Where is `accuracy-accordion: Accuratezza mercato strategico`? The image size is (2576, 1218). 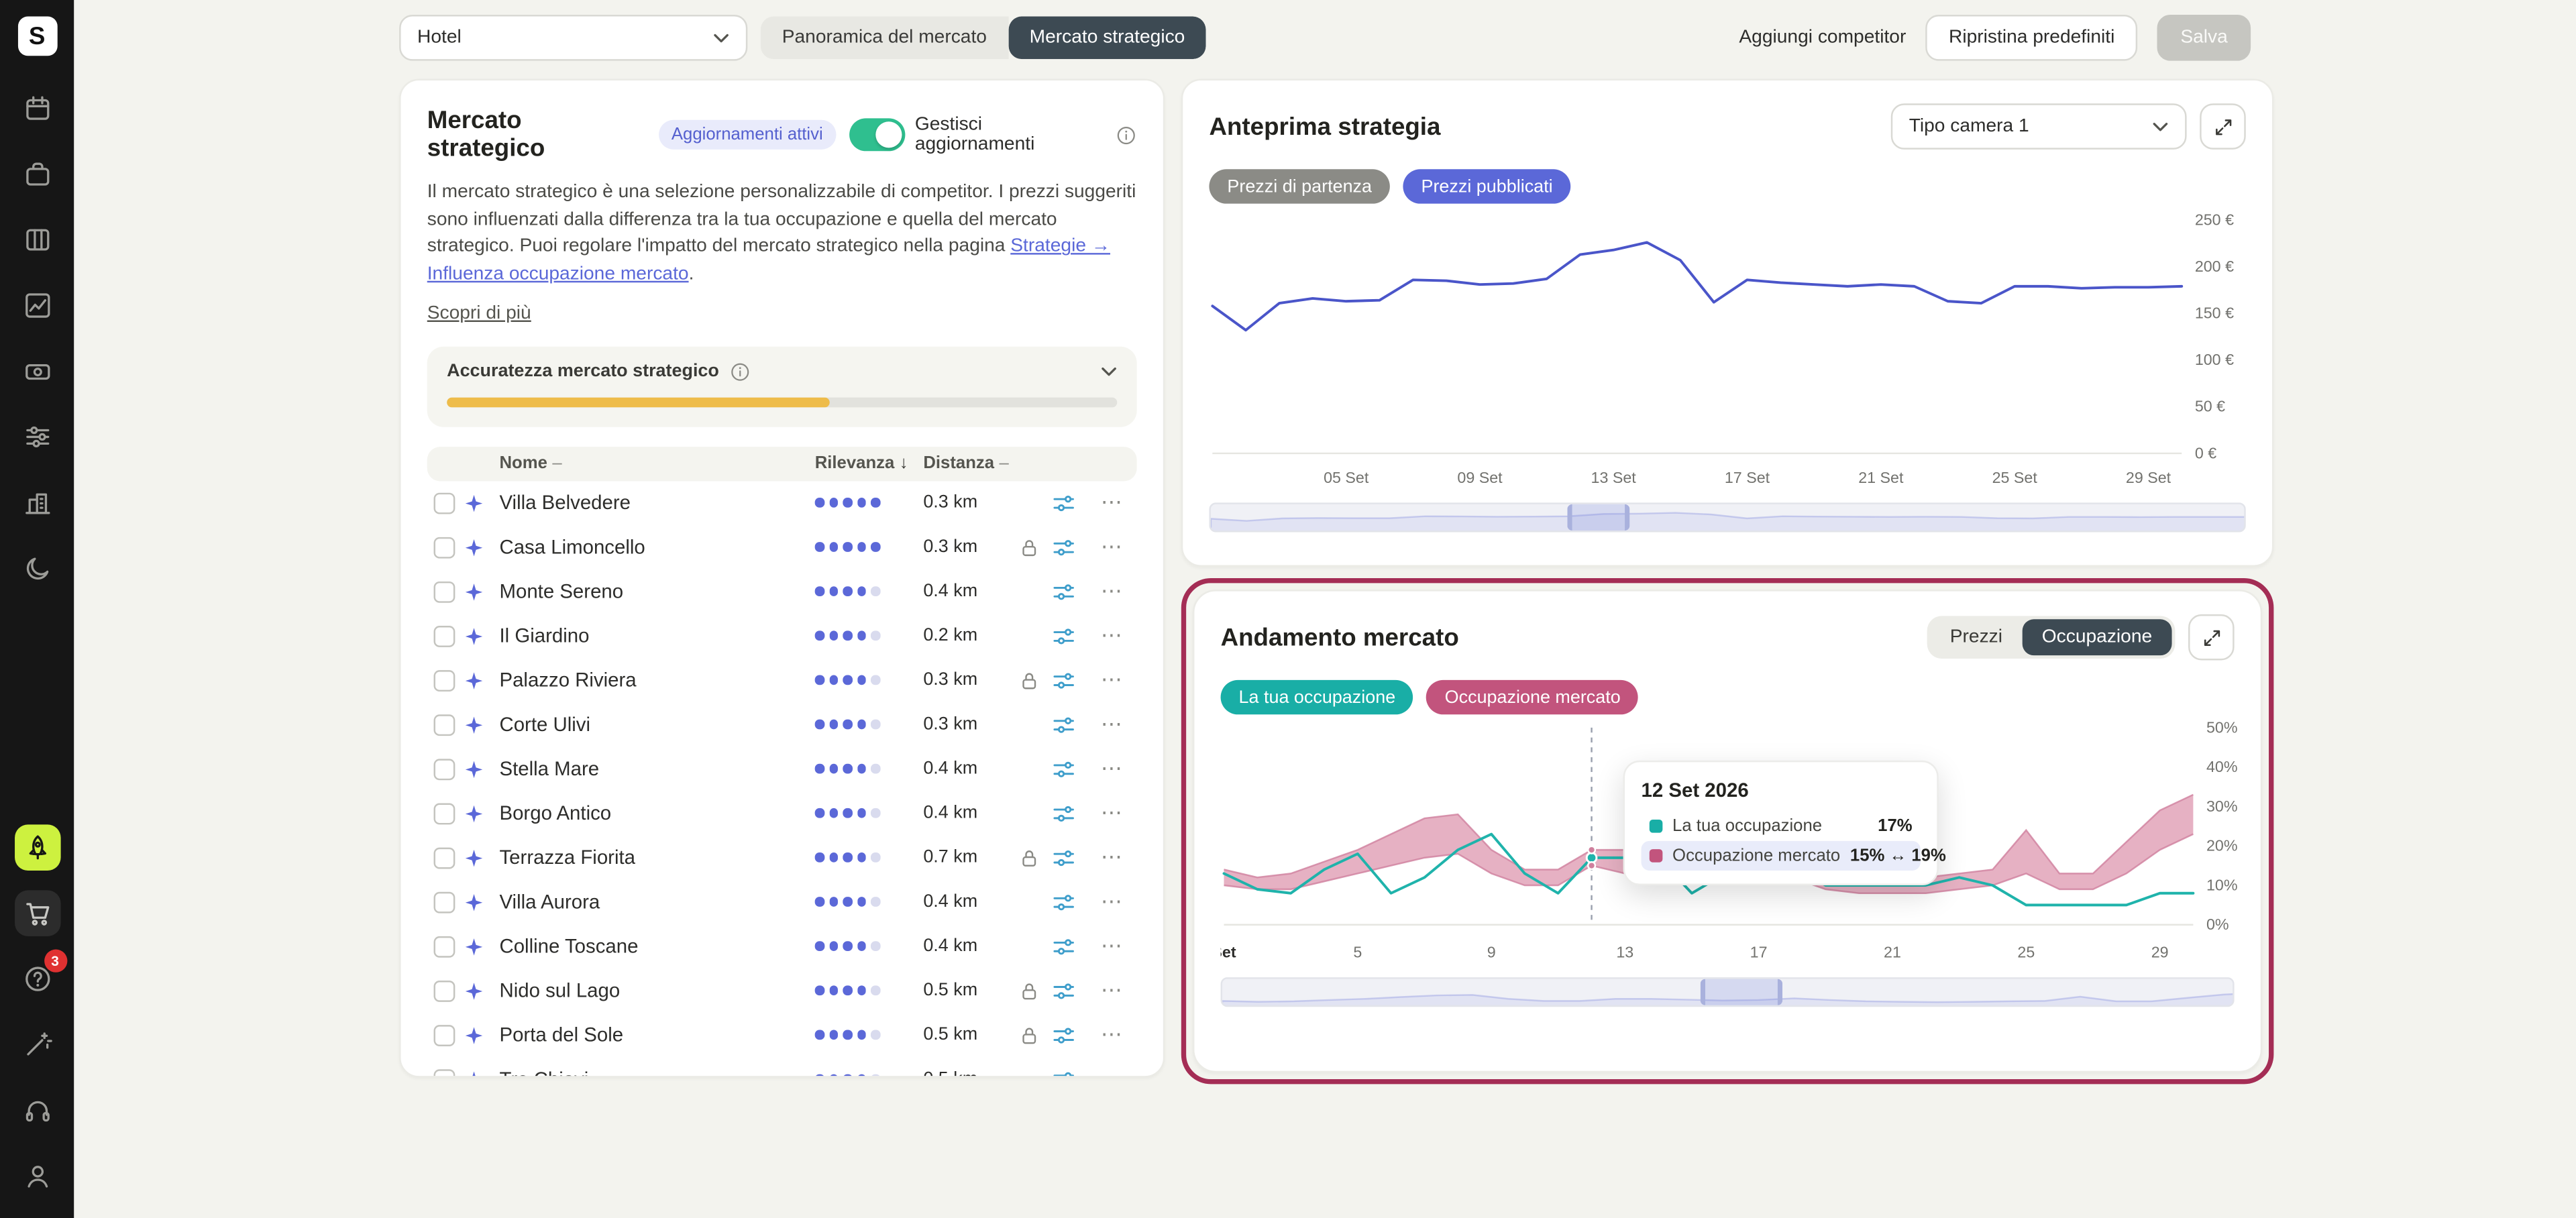
accuracy-accordion: Accuratezza mercato strategico is located at coordinates (782, 386).